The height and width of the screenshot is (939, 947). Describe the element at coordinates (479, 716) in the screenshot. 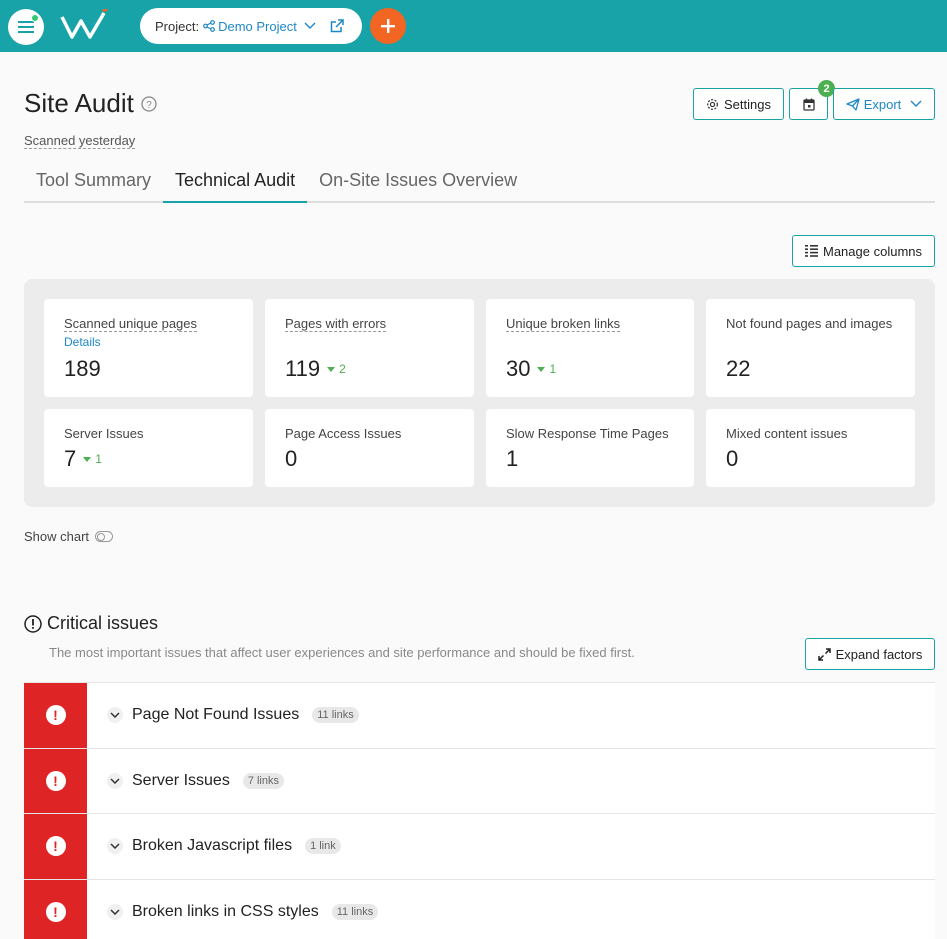

I see `issue-row: ! Page Not Found Issues 11 links` at that location.